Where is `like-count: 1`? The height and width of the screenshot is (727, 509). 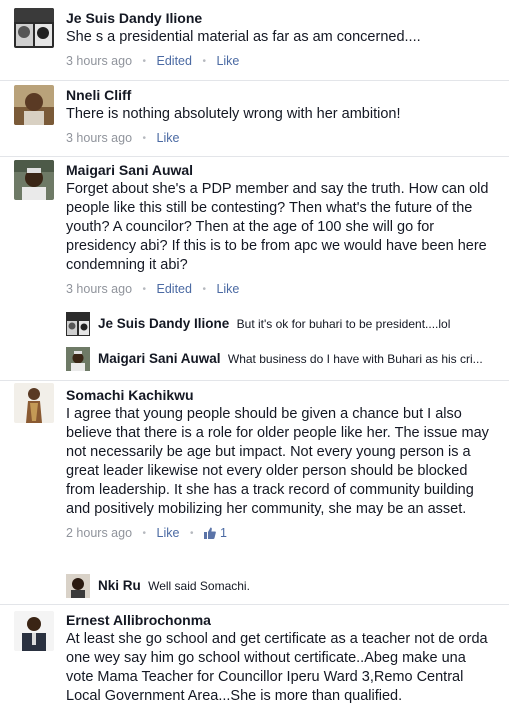 like-count: 1 is located at coordinates (215, 534).